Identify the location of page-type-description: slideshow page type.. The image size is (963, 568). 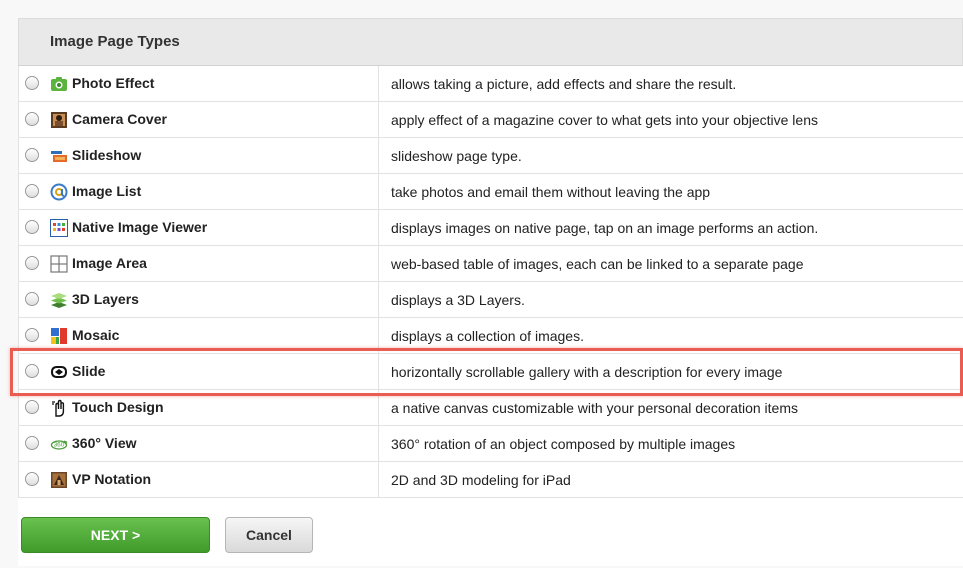
(456, 156).